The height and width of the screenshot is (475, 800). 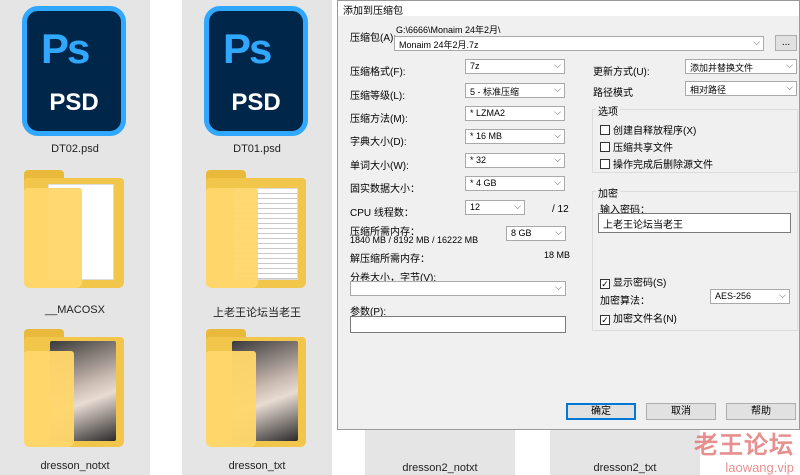 What do you see at coordinates (601, 411) in the screenshot?
I see `ok-button: 确定` at bounding box center [601, 411].